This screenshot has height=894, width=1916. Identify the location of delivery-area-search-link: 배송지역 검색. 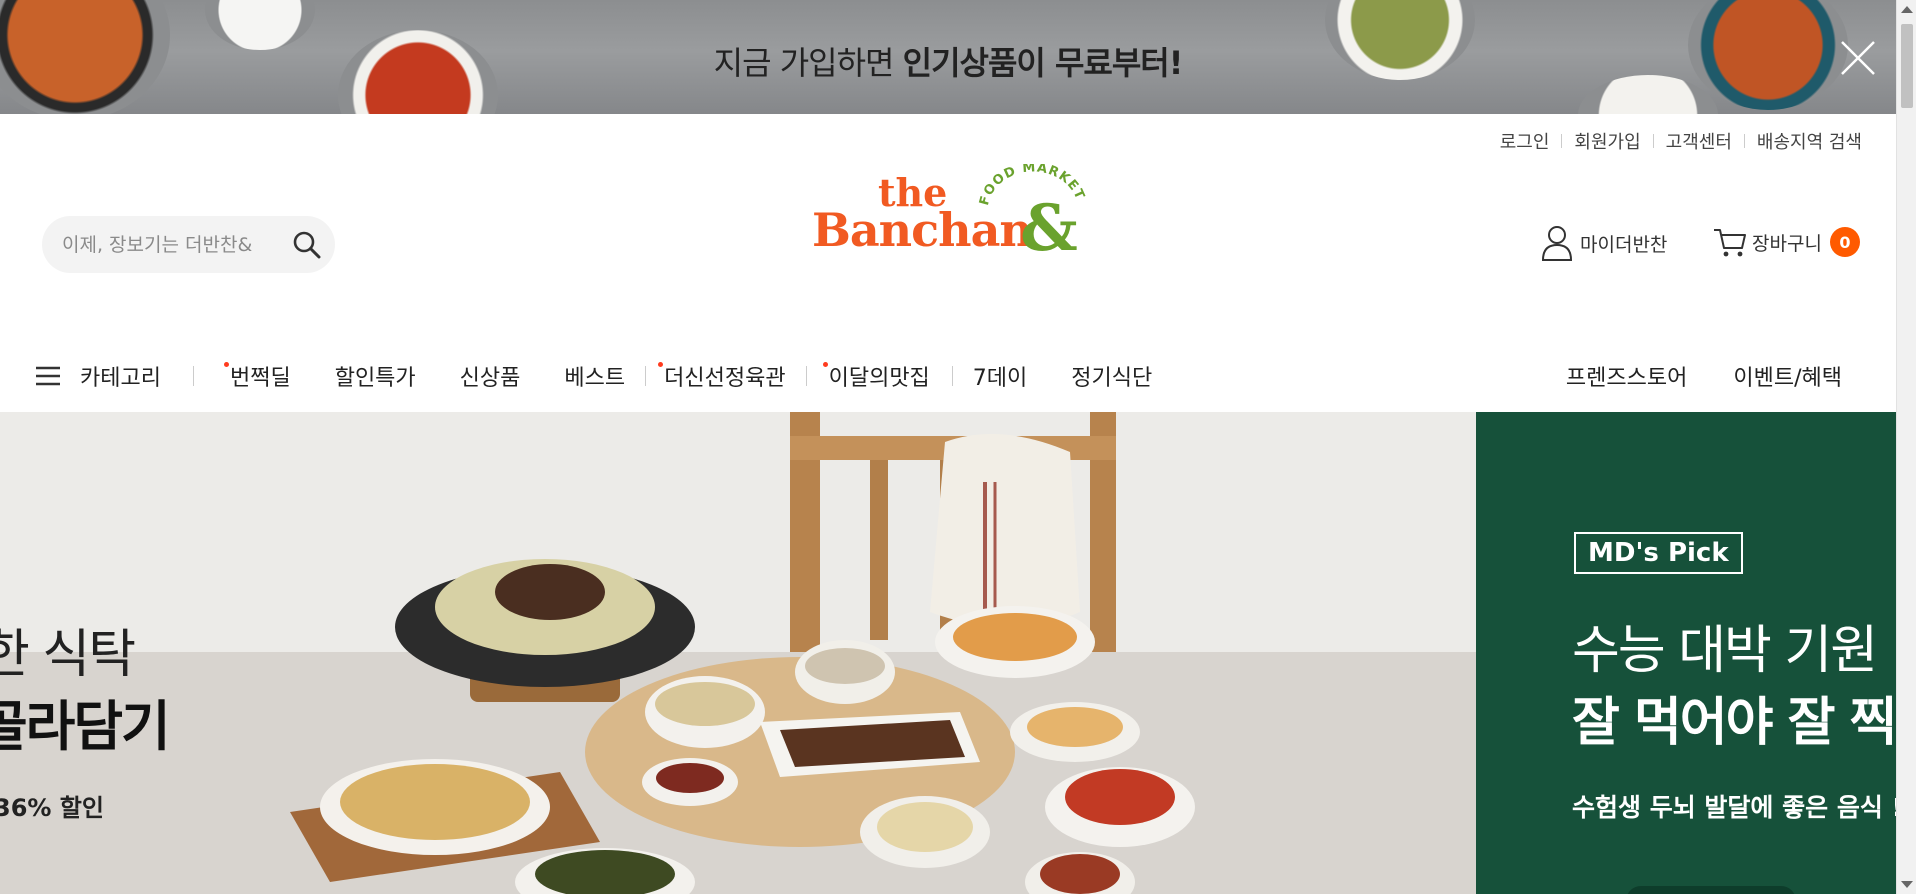
(1809, 141).